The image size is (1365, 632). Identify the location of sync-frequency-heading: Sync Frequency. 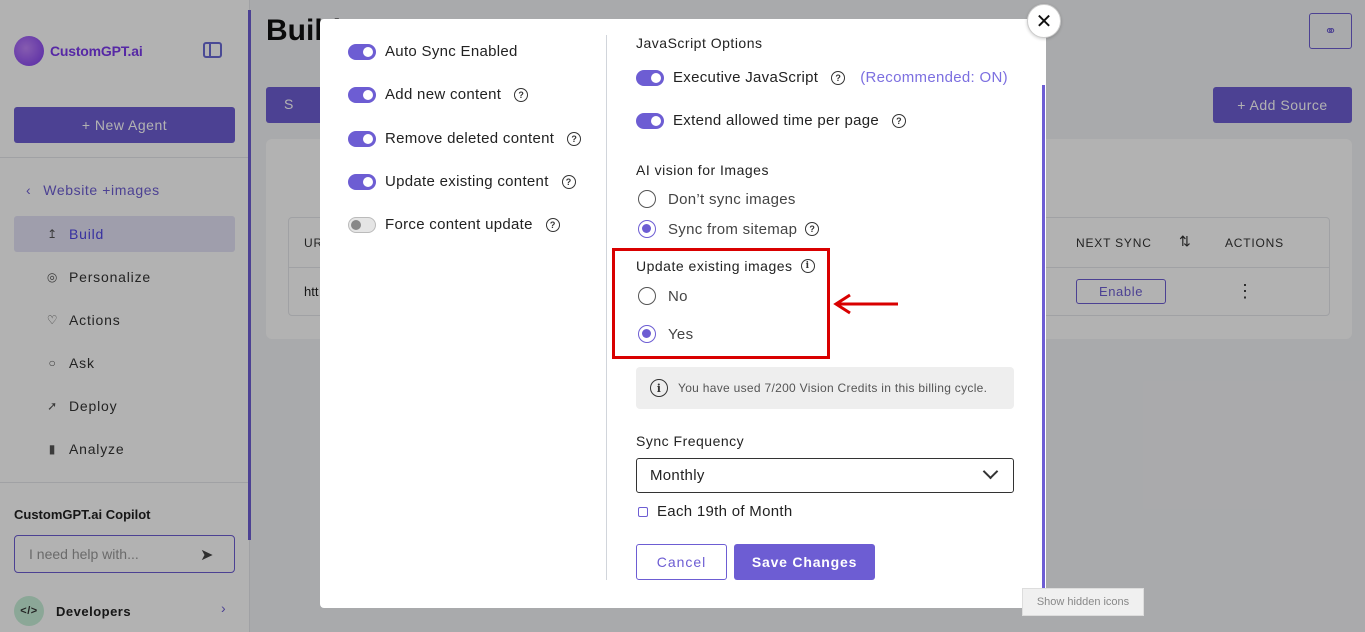
(690, 441).